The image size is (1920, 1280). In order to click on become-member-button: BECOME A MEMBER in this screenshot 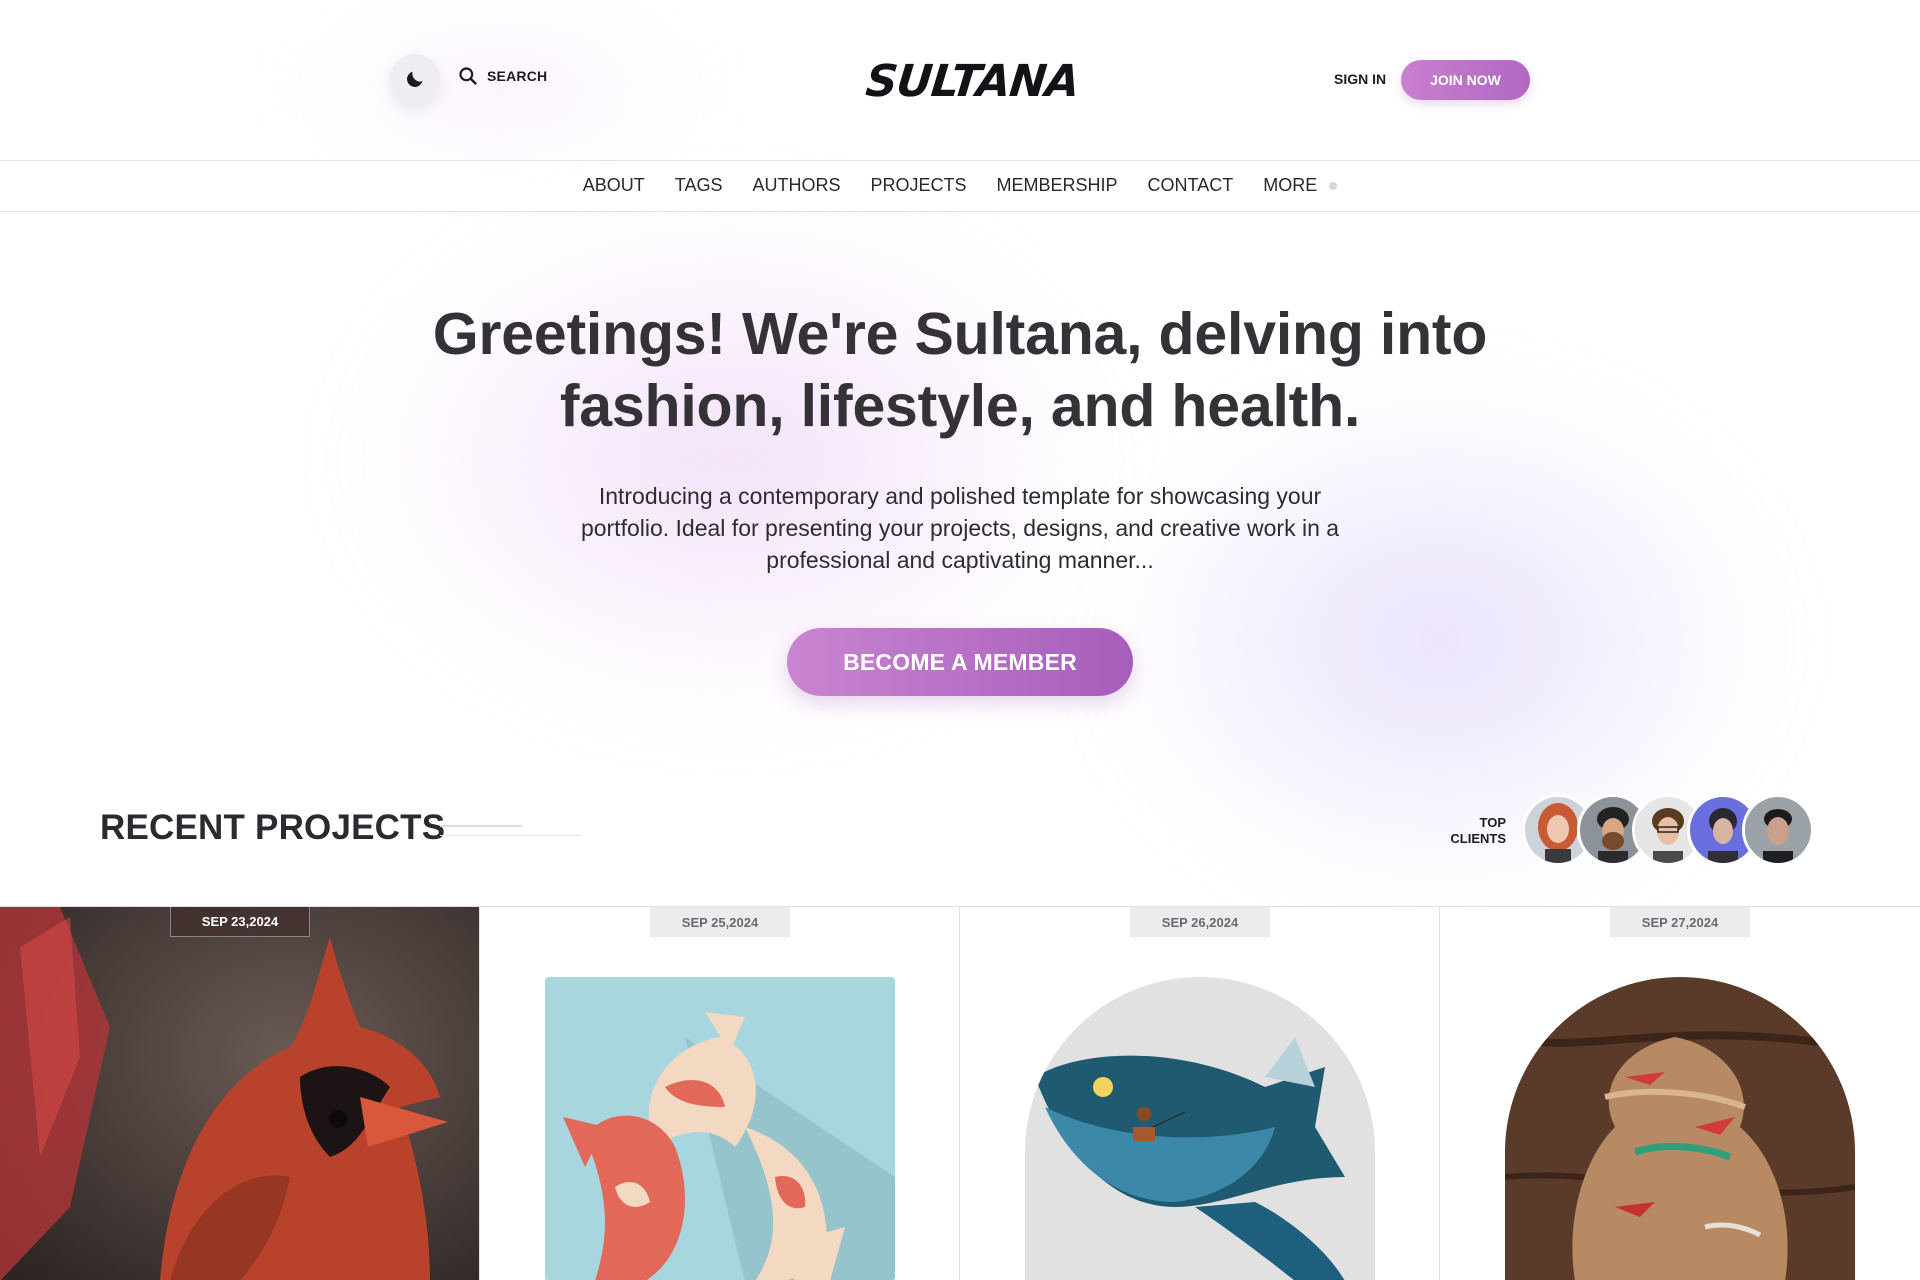, I will do `click(960, 662)`.